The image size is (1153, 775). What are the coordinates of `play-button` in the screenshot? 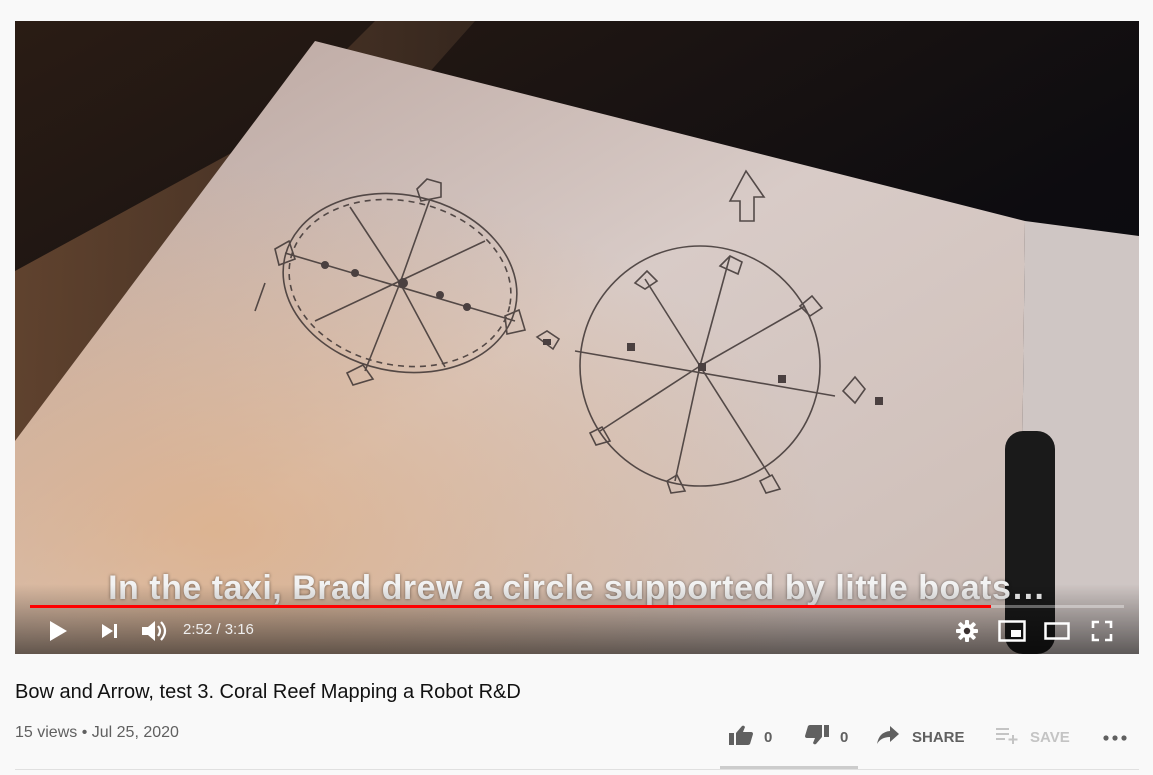 It's located at (58, 631).